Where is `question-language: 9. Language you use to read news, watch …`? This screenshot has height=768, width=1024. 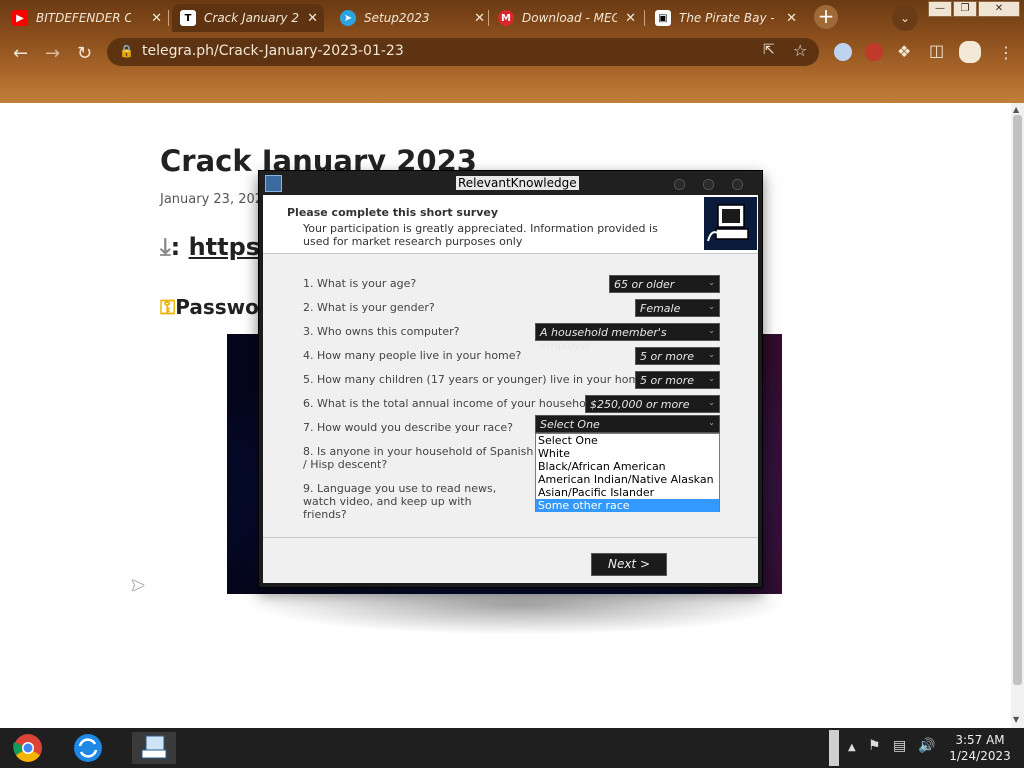 question-language: 9. Language you use to read news, watch … is located at coordinates (400, 501).